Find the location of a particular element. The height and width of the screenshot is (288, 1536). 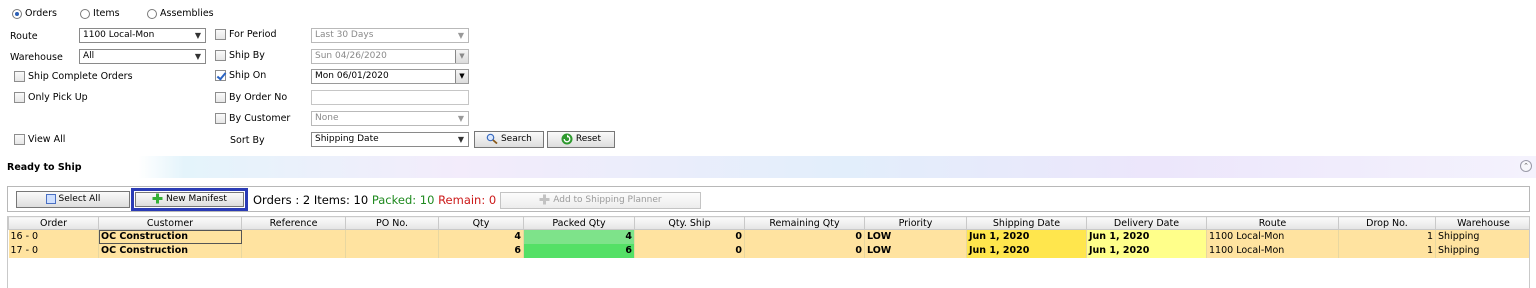

column-header-order: Order is located at coordinates (53, 223).